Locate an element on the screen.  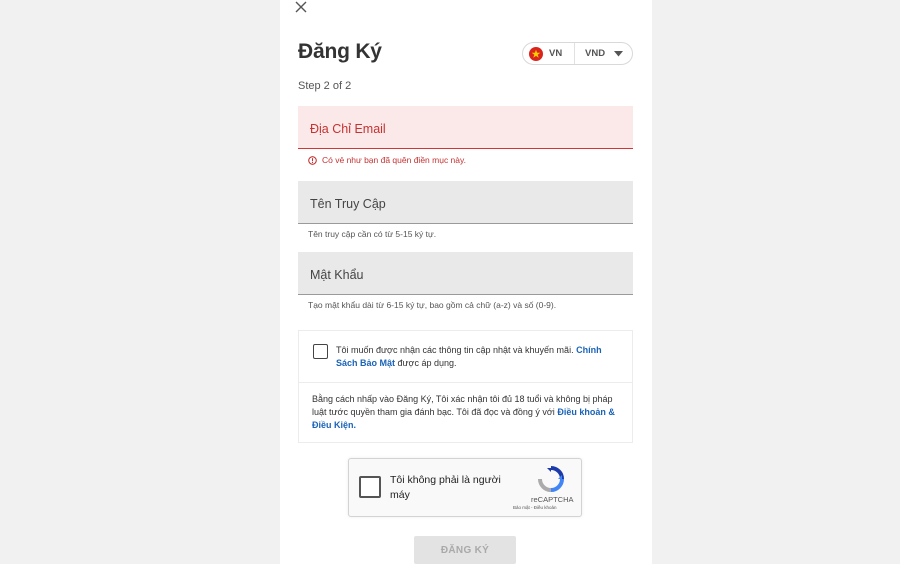
error-icon is located at coordinates (312, 160).